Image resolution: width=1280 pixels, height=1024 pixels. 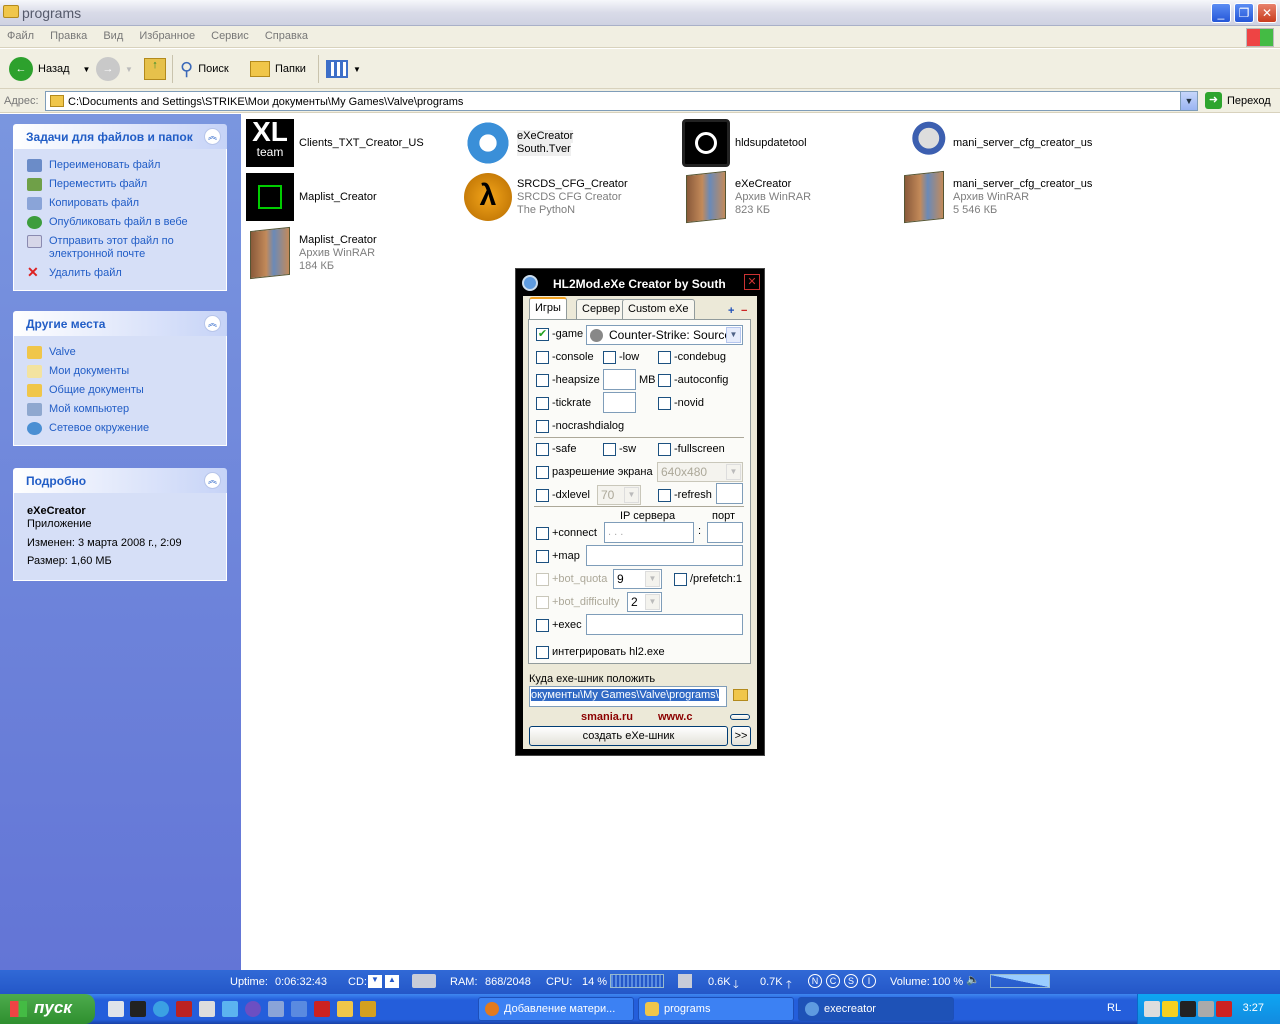 I want to click on bot-difficulty-checkbox, so click(x=542, y=602).